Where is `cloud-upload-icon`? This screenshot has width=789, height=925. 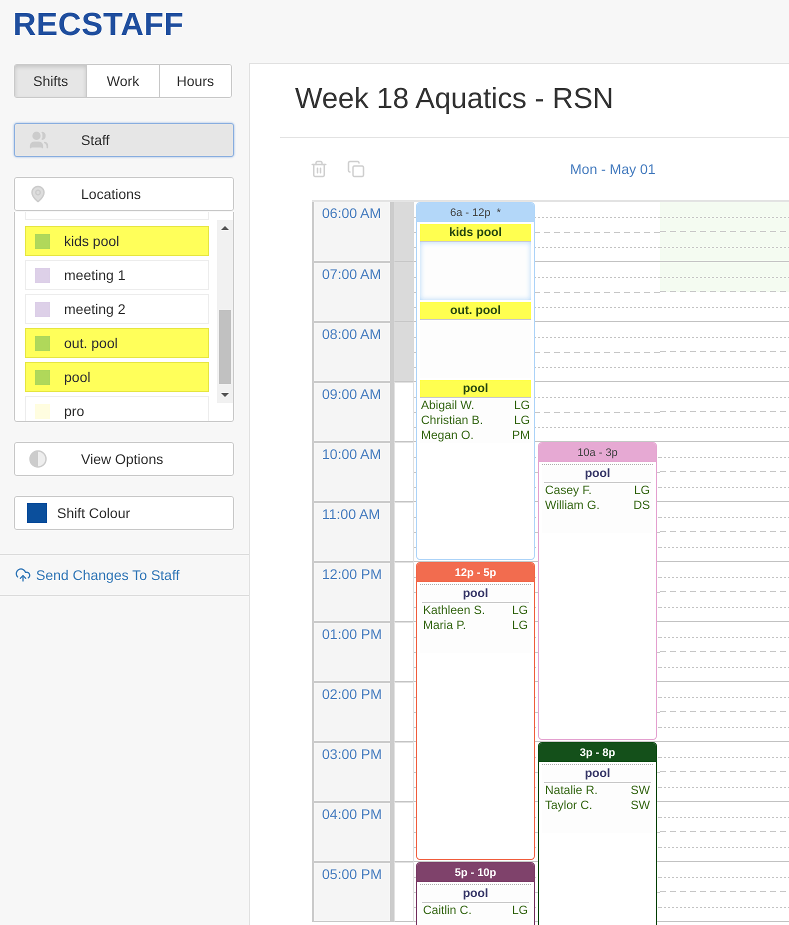
cloud-upload-icon is located at coordinates (23, 575).